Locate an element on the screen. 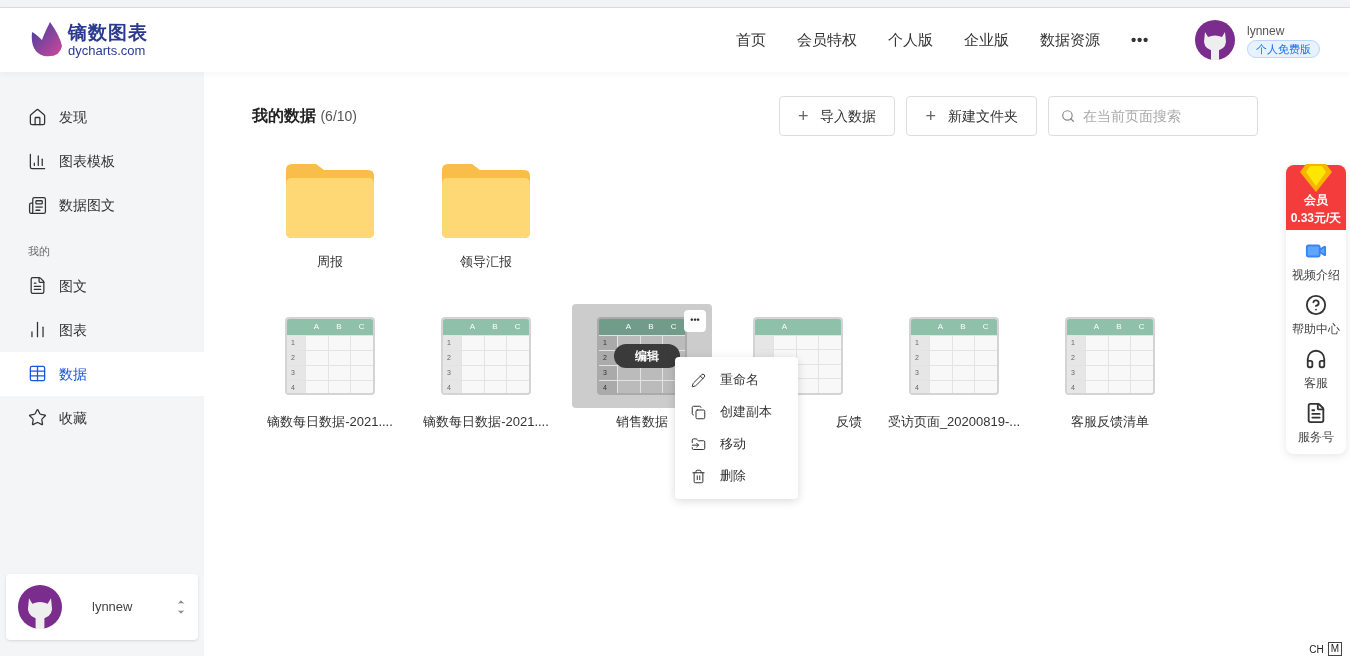 Image resolution: width=1350 pixels, height=656 pixels. sidebar-item: 图表模板 is located at coordinates (102, 161).